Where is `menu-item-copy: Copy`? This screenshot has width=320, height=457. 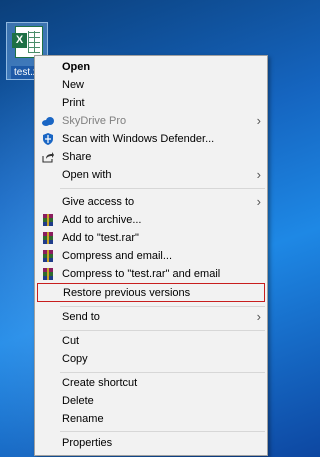 menu-item-copy: Copy is located at coordinates (151, 359).